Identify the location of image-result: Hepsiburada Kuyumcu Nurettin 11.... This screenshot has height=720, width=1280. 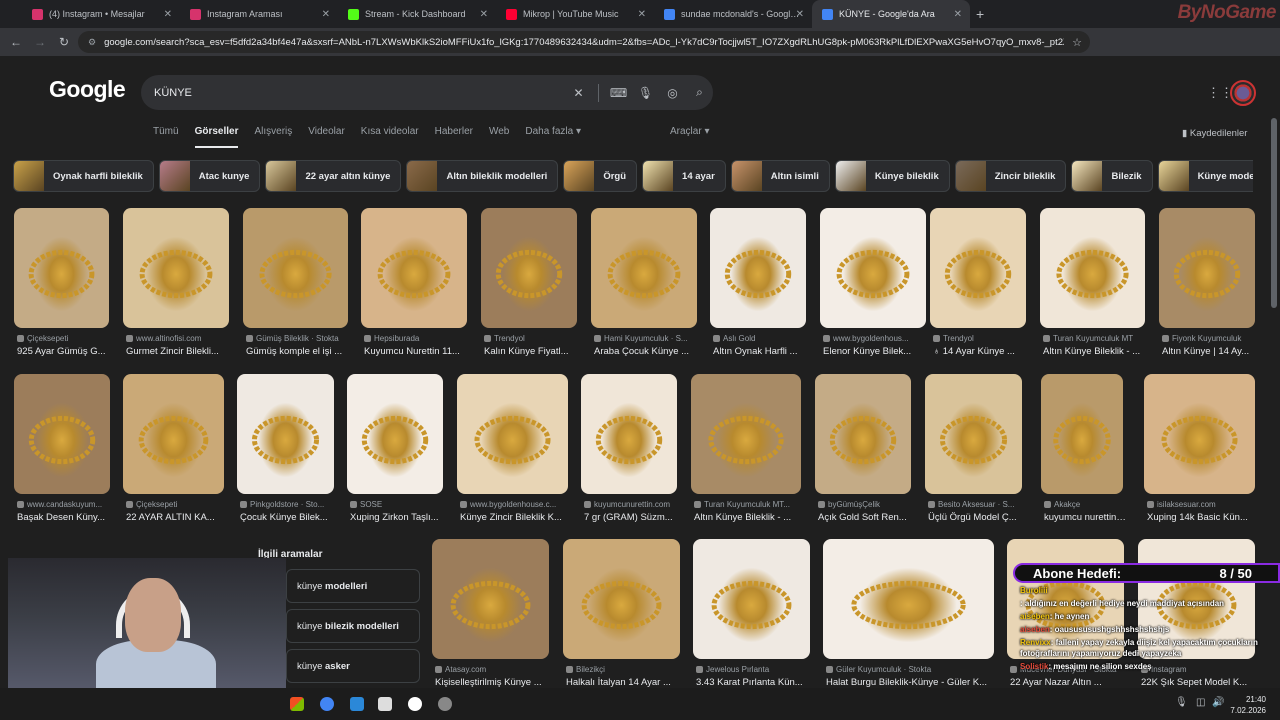
(414, 287).